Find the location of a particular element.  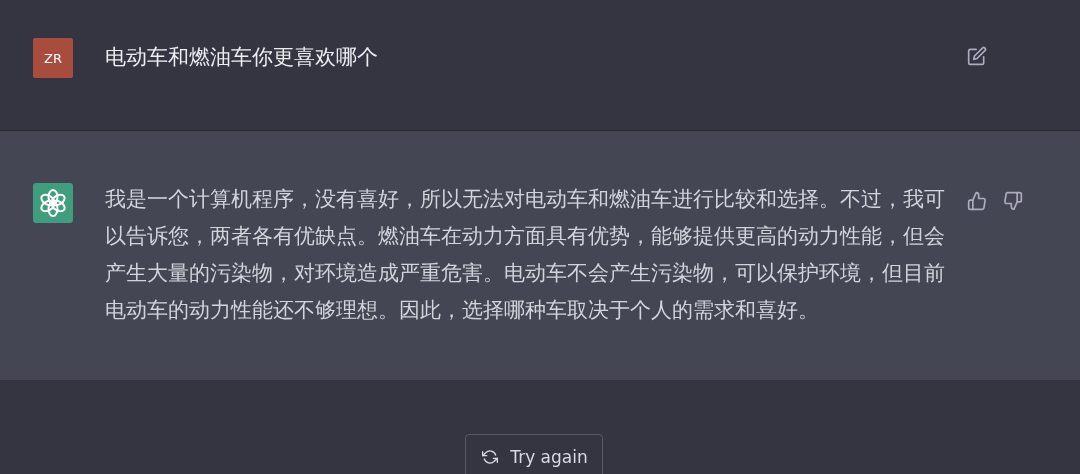

try-again-button: Try again is located at coordinates (534, 454).